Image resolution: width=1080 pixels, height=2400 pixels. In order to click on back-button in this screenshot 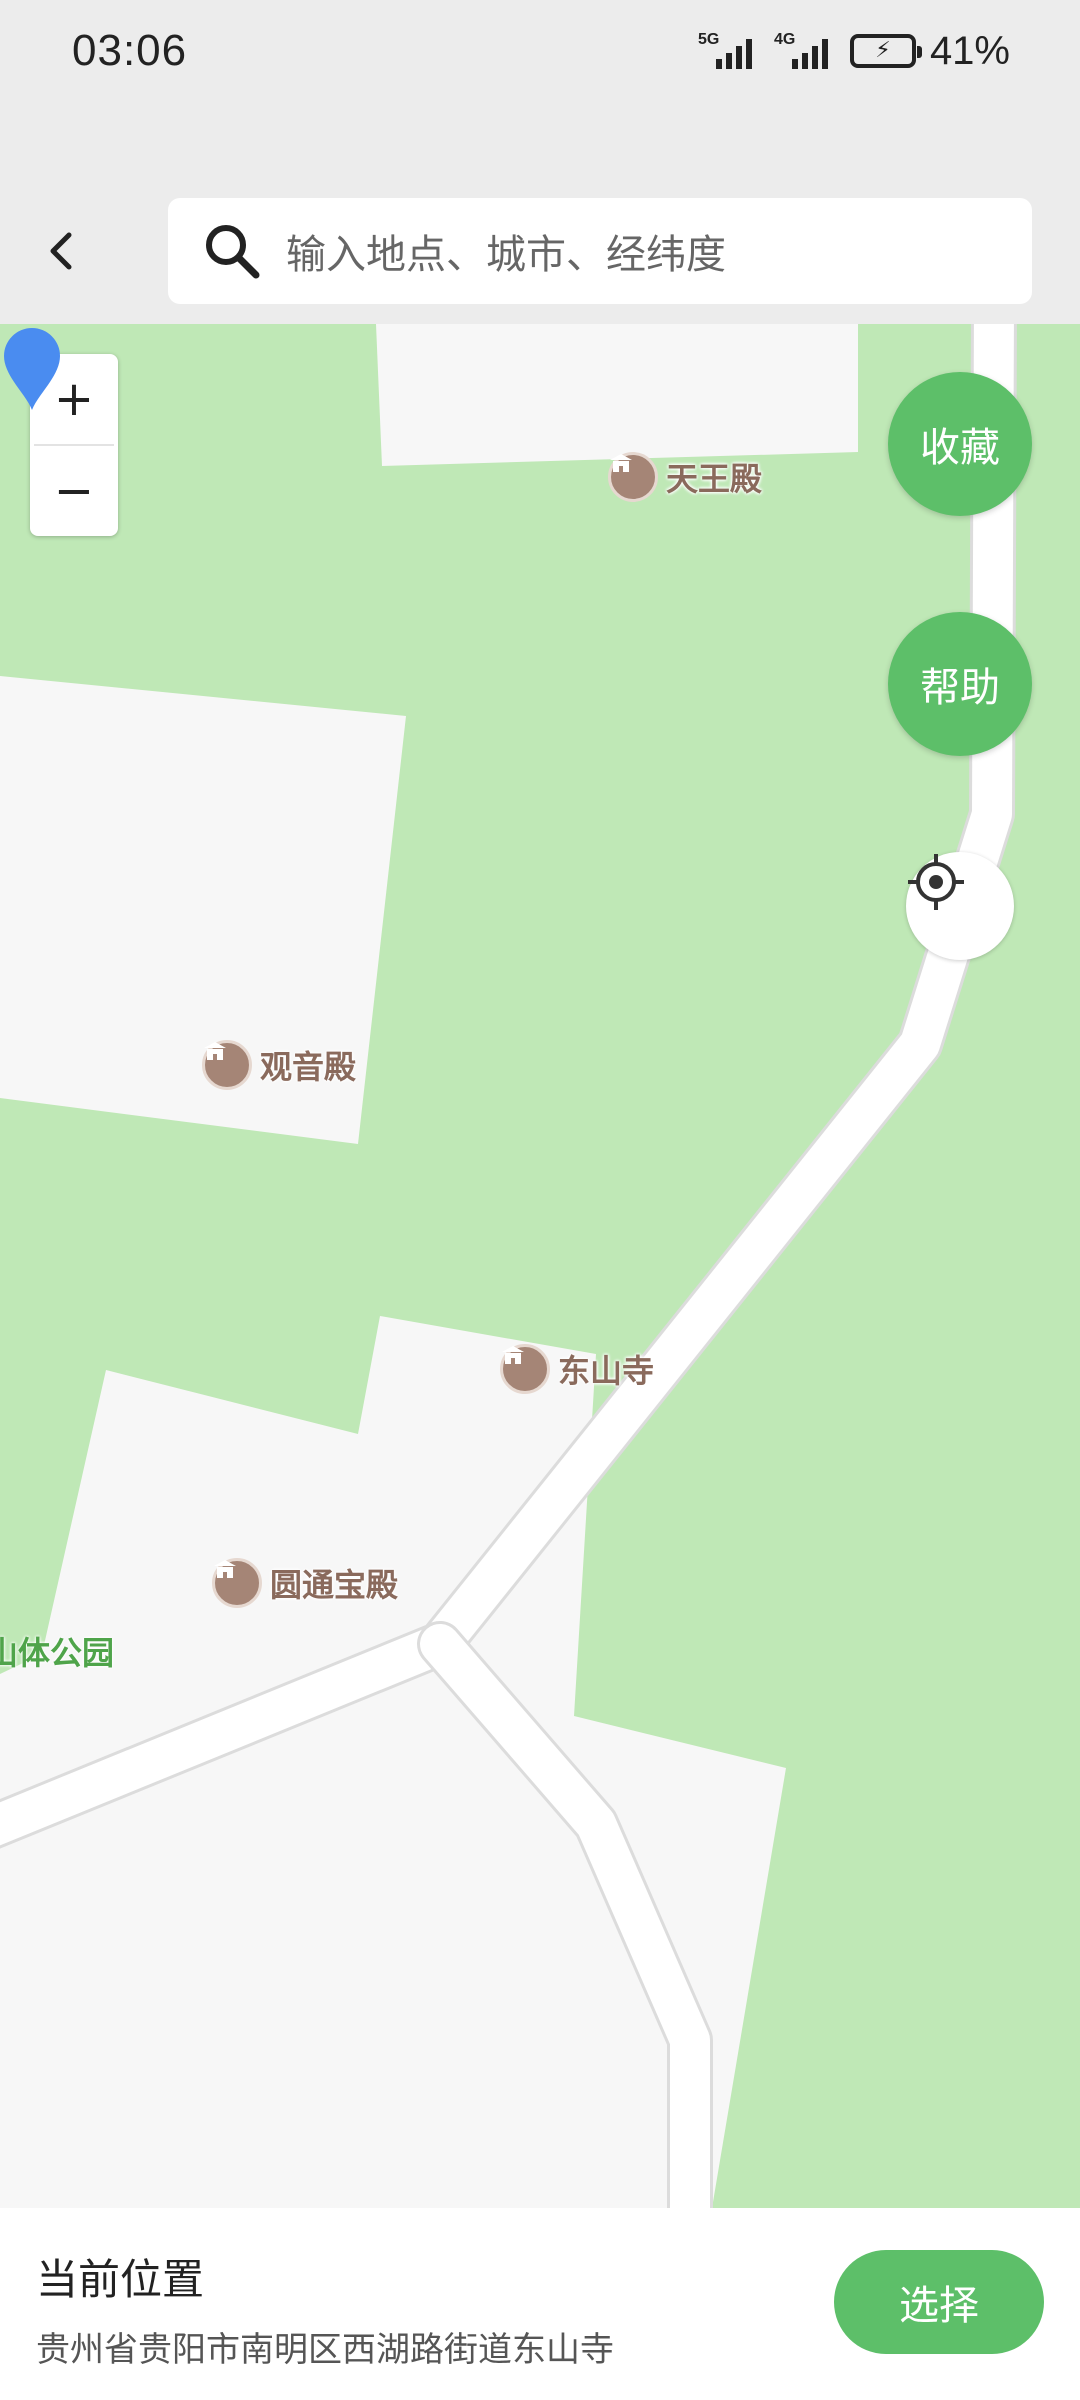, I will do `click(60, 251)`.